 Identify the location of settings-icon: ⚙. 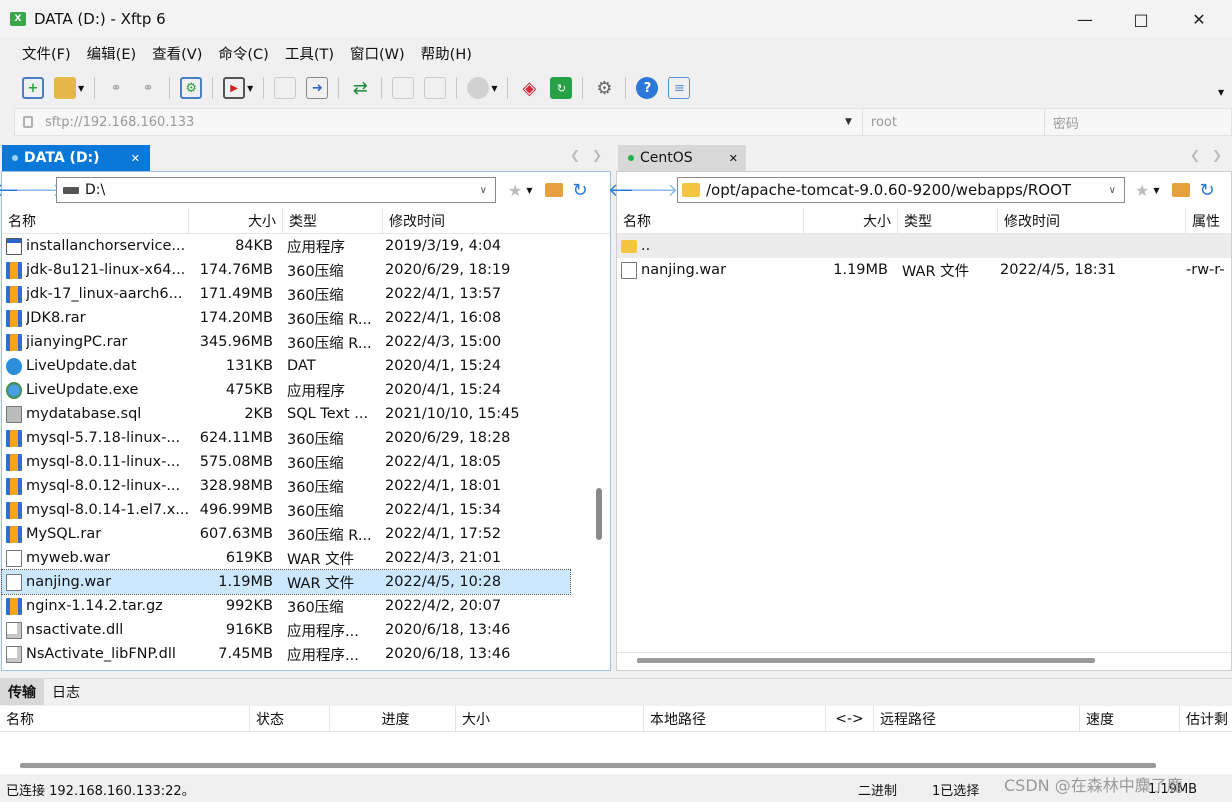
(604, 88).